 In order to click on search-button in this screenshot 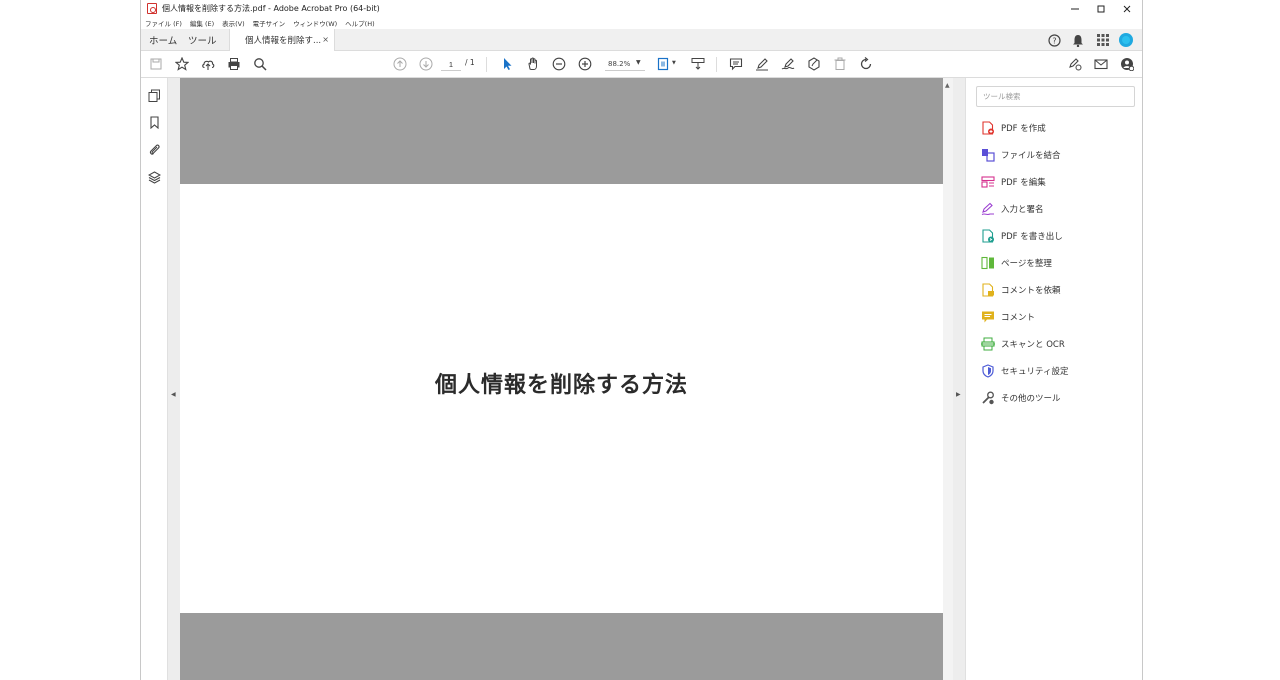, I will do `click(260, 64)`.